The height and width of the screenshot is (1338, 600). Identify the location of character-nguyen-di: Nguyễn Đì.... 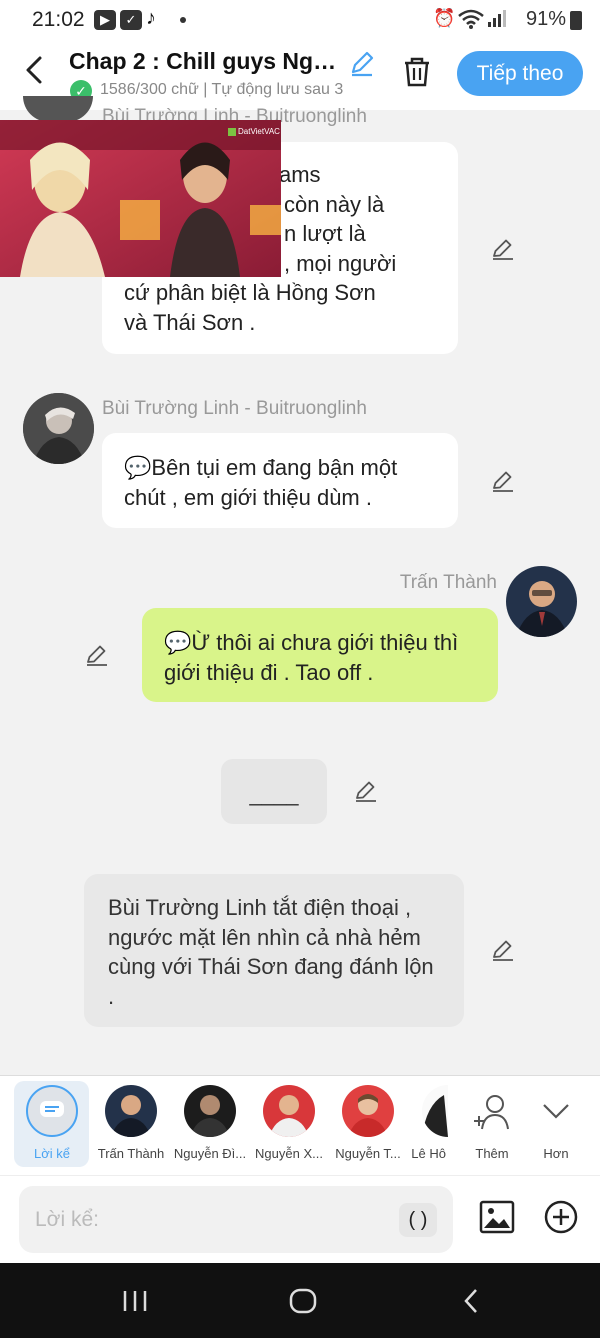
(210, 1118).